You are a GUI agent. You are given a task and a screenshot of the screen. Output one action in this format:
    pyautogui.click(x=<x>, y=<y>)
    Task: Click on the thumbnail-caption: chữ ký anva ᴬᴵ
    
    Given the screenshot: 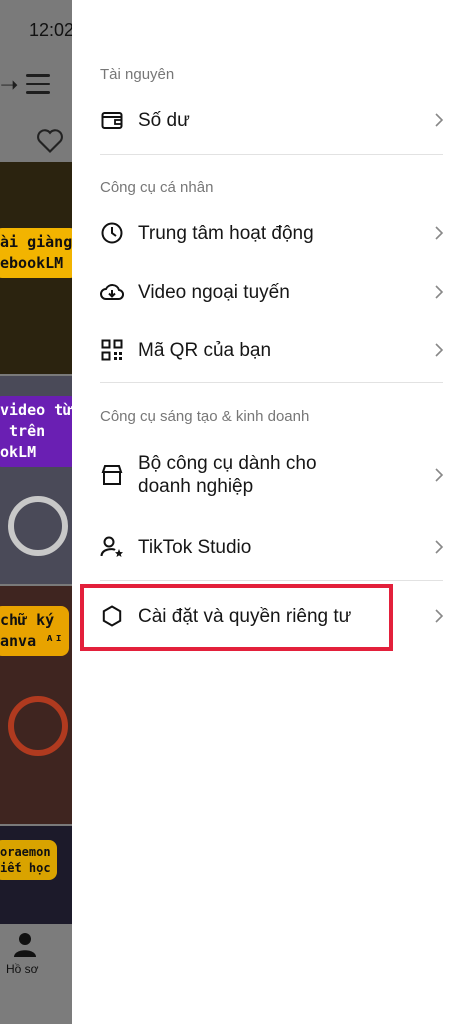 What is the action you would take?
    pyautogui.click(x=35, y=631)
    